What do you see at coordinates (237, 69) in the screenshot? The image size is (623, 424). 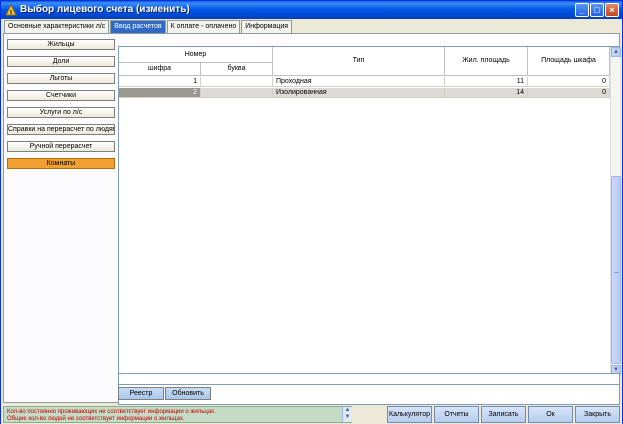 I see `header-letter: буква` at bounding box center [237, 69].